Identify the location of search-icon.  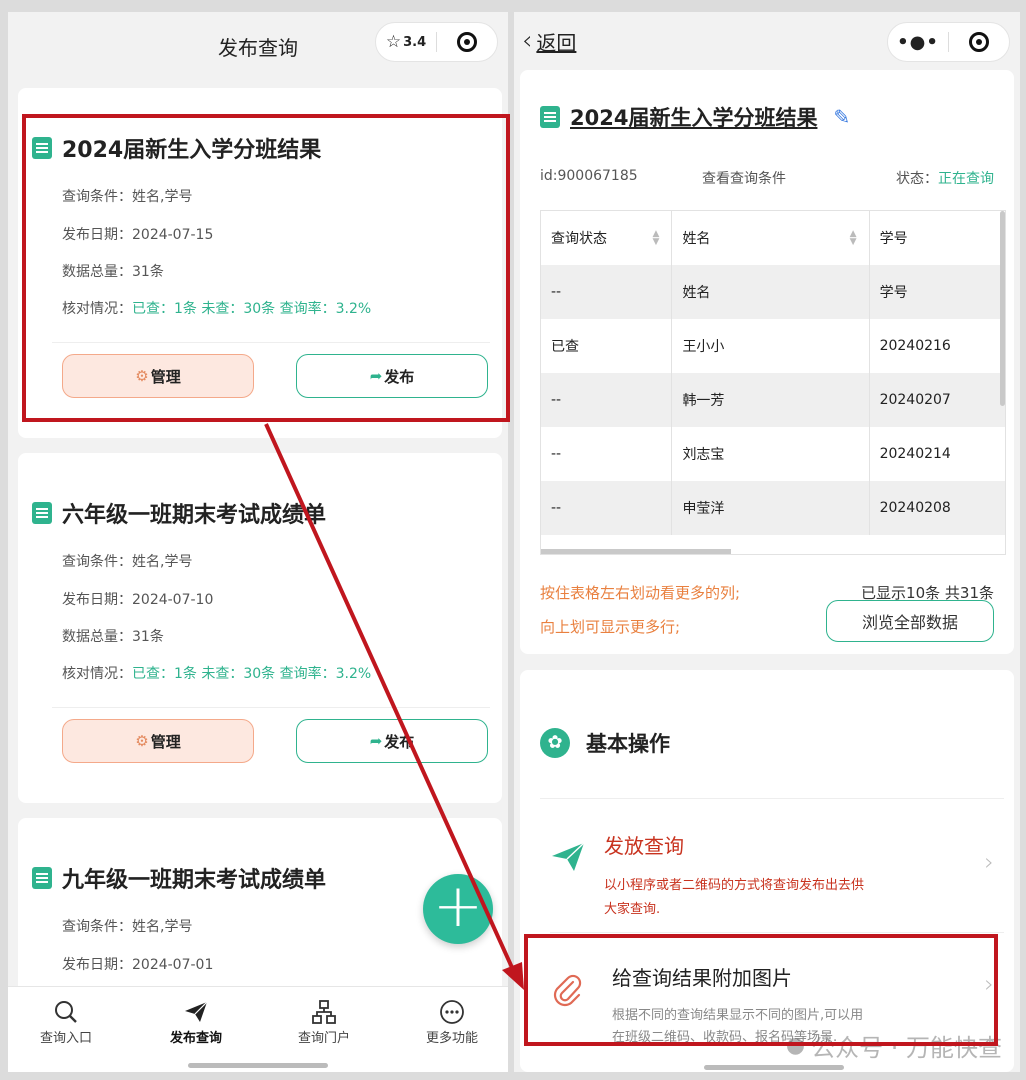
(66, 1012).